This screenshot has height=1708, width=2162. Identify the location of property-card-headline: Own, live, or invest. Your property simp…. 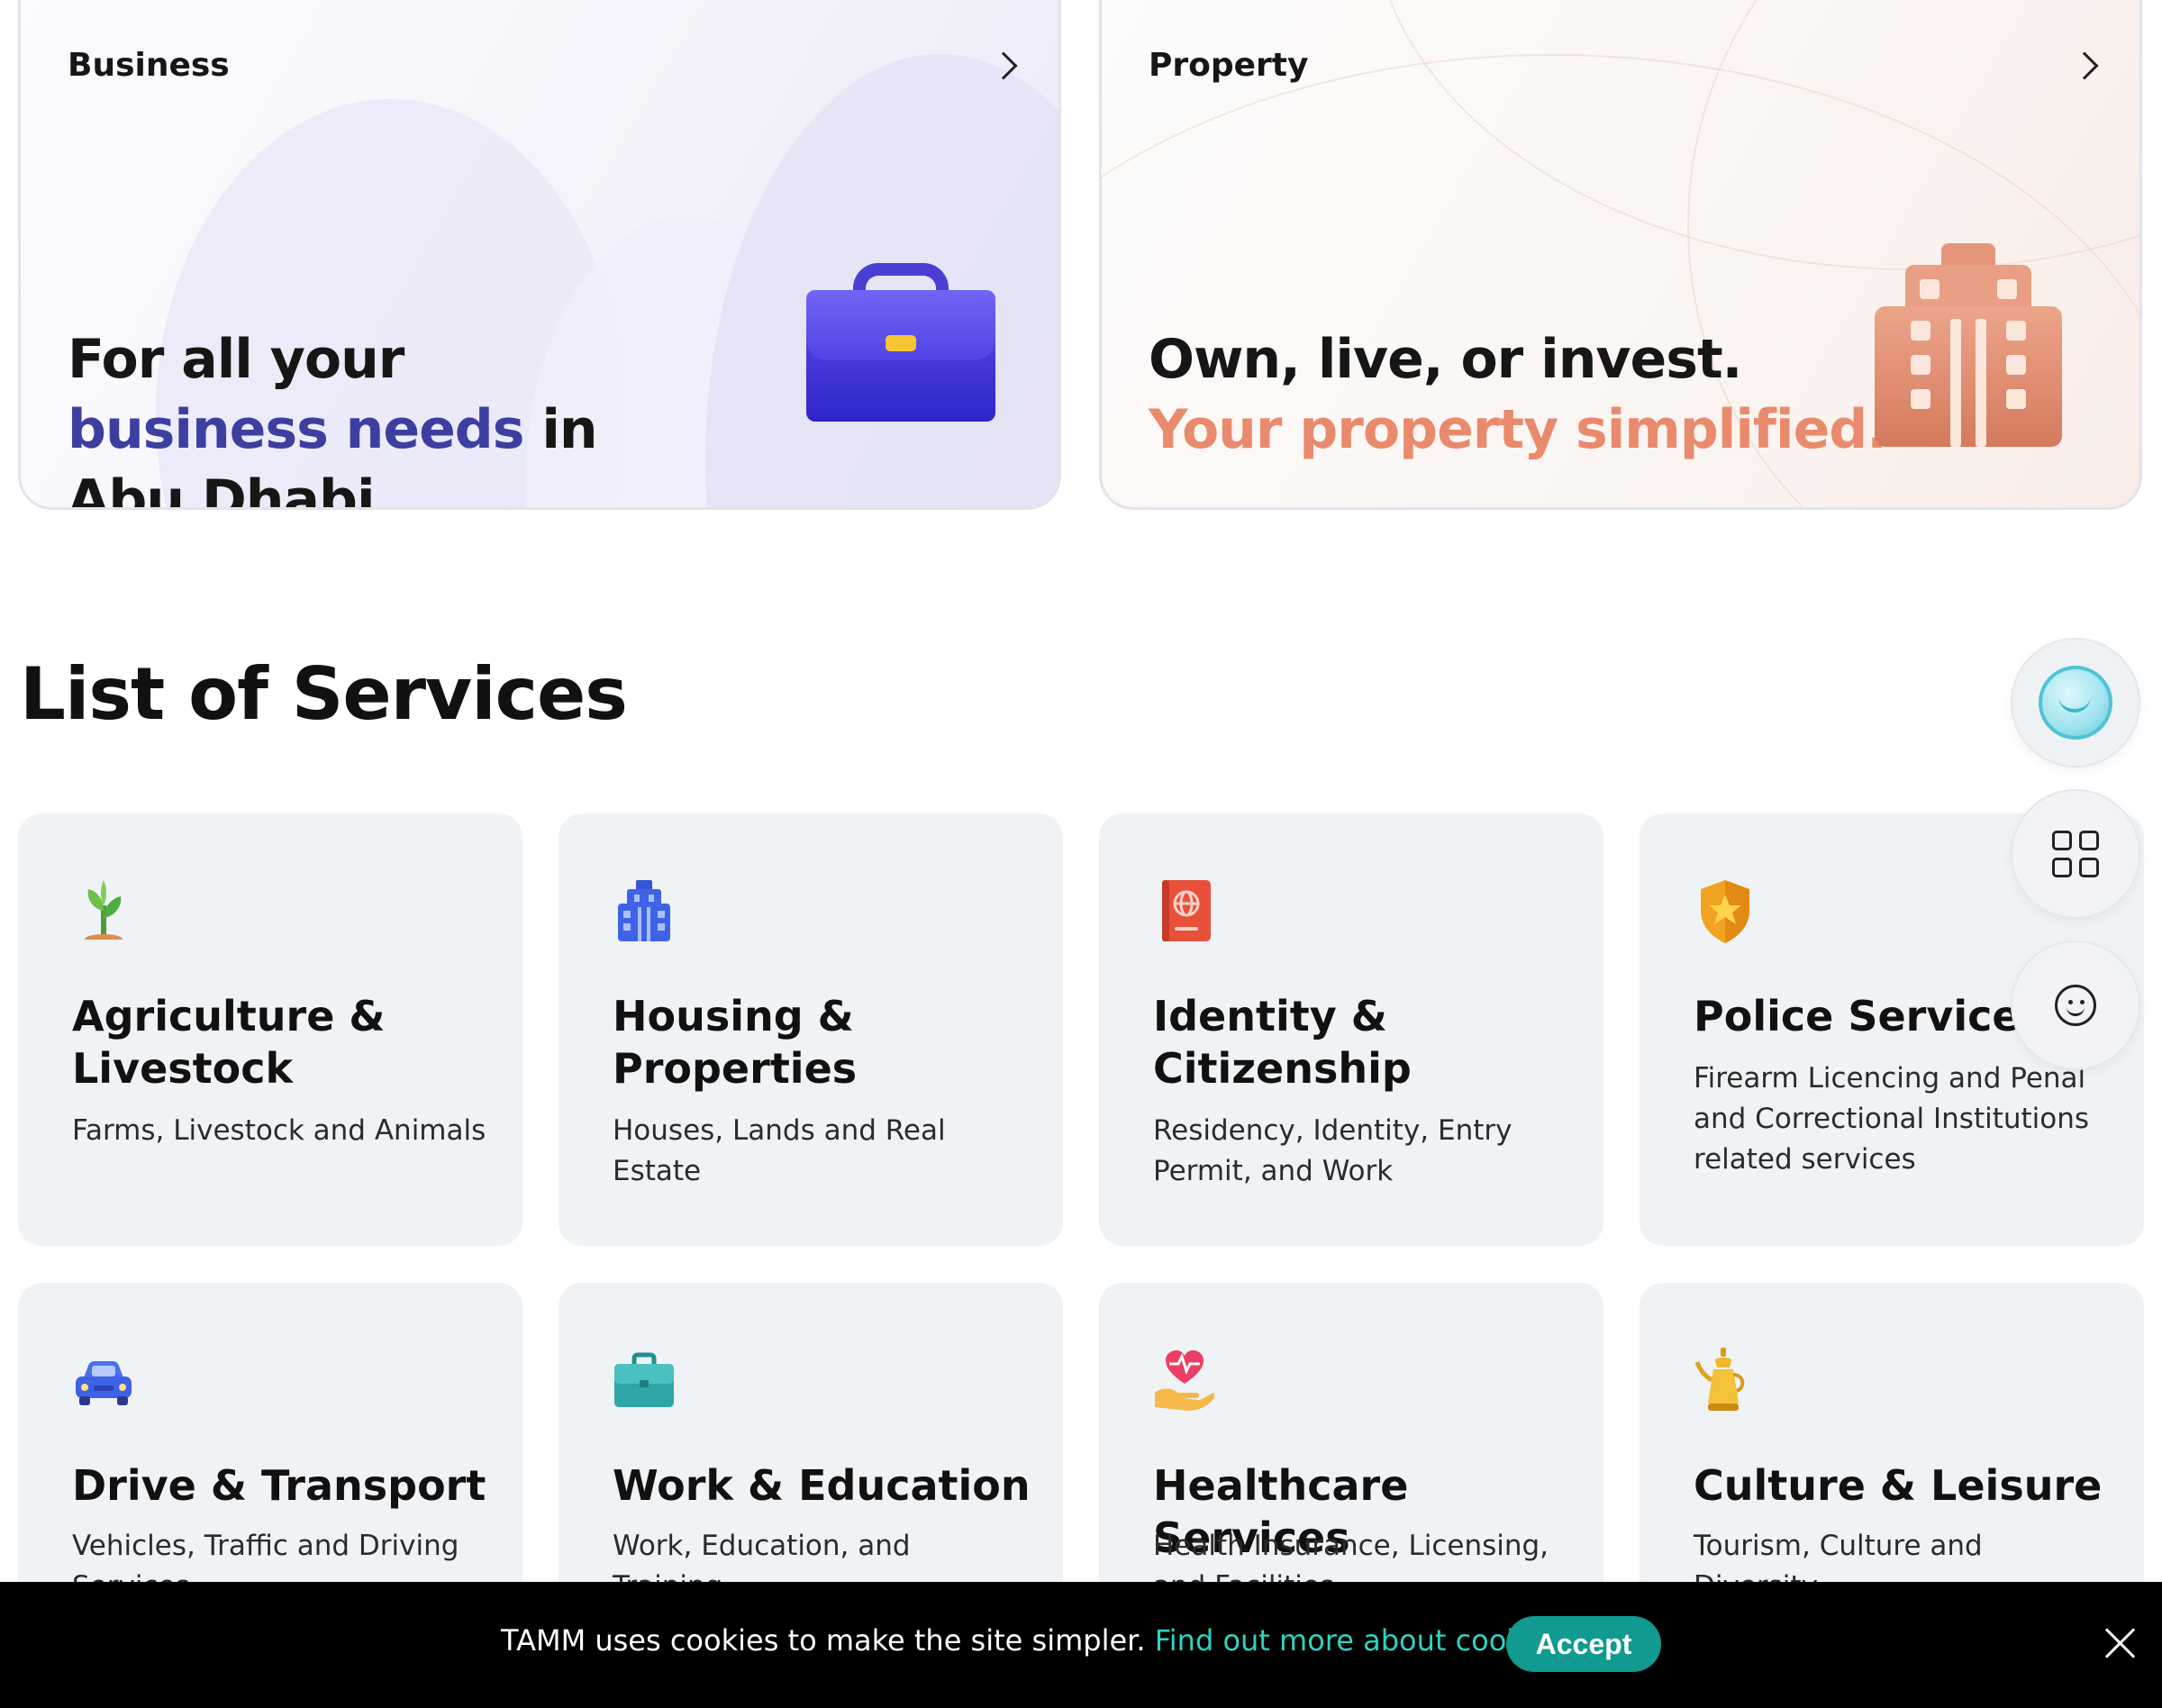
(1518, 394).